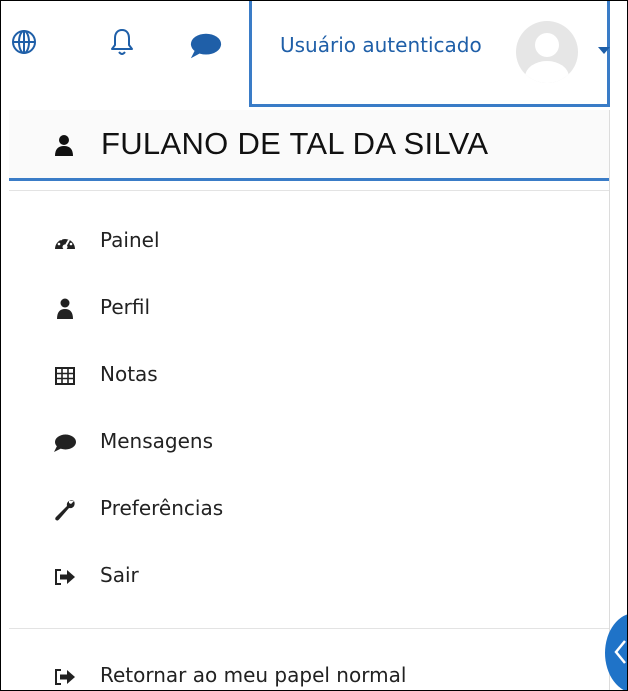  What do you see at coordinates (309, 577) in the screenshot?
I see `menu-item-sair: Sair` at bounding box center [309, 577].